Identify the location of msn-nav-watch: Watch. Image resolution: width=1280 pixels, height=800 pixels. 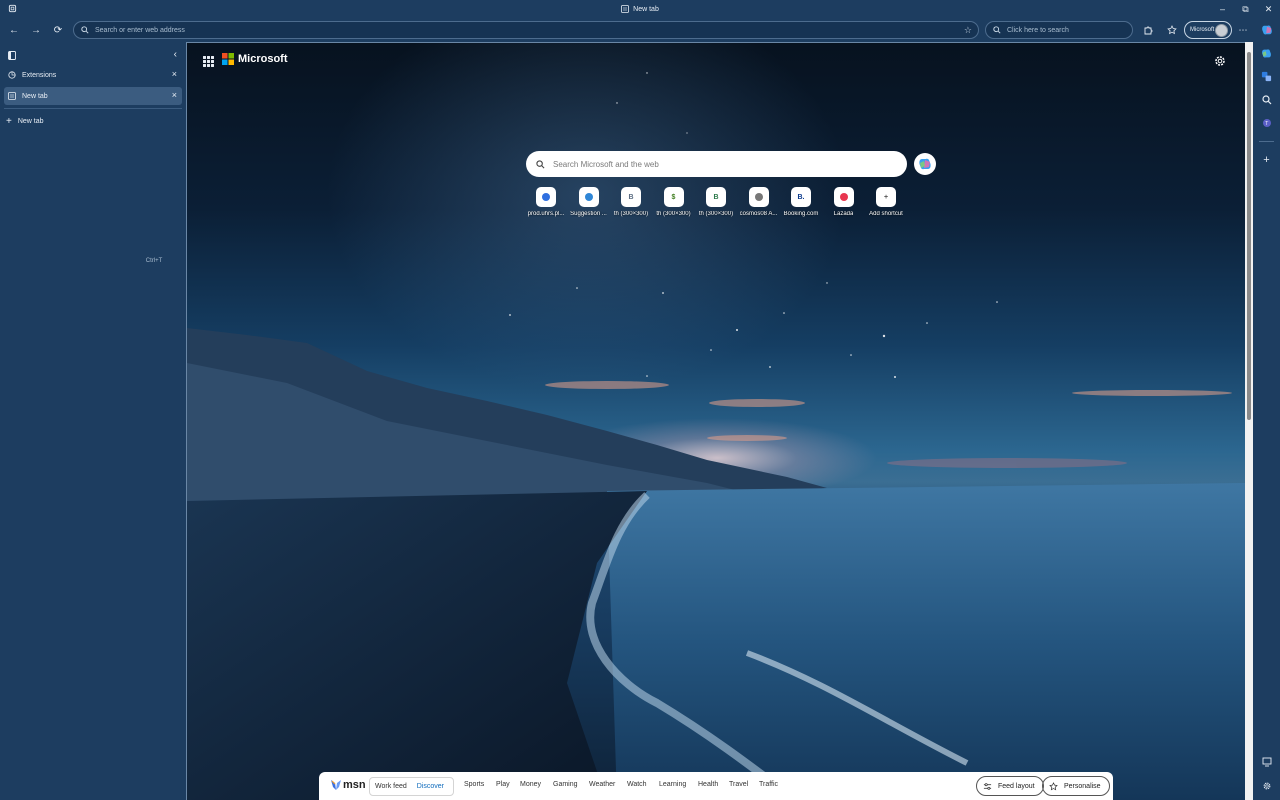
(637, 784).